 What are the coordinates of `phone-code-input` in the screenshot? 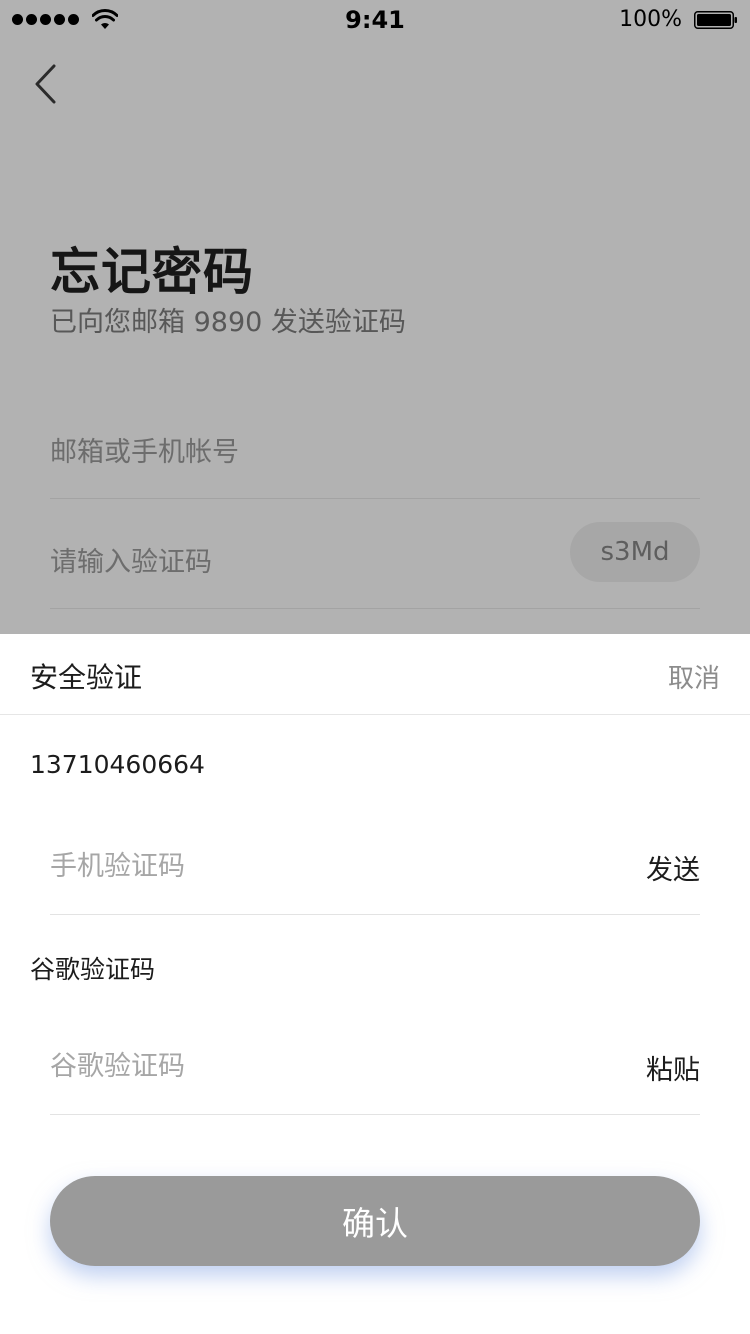 It's located at (310, 866).